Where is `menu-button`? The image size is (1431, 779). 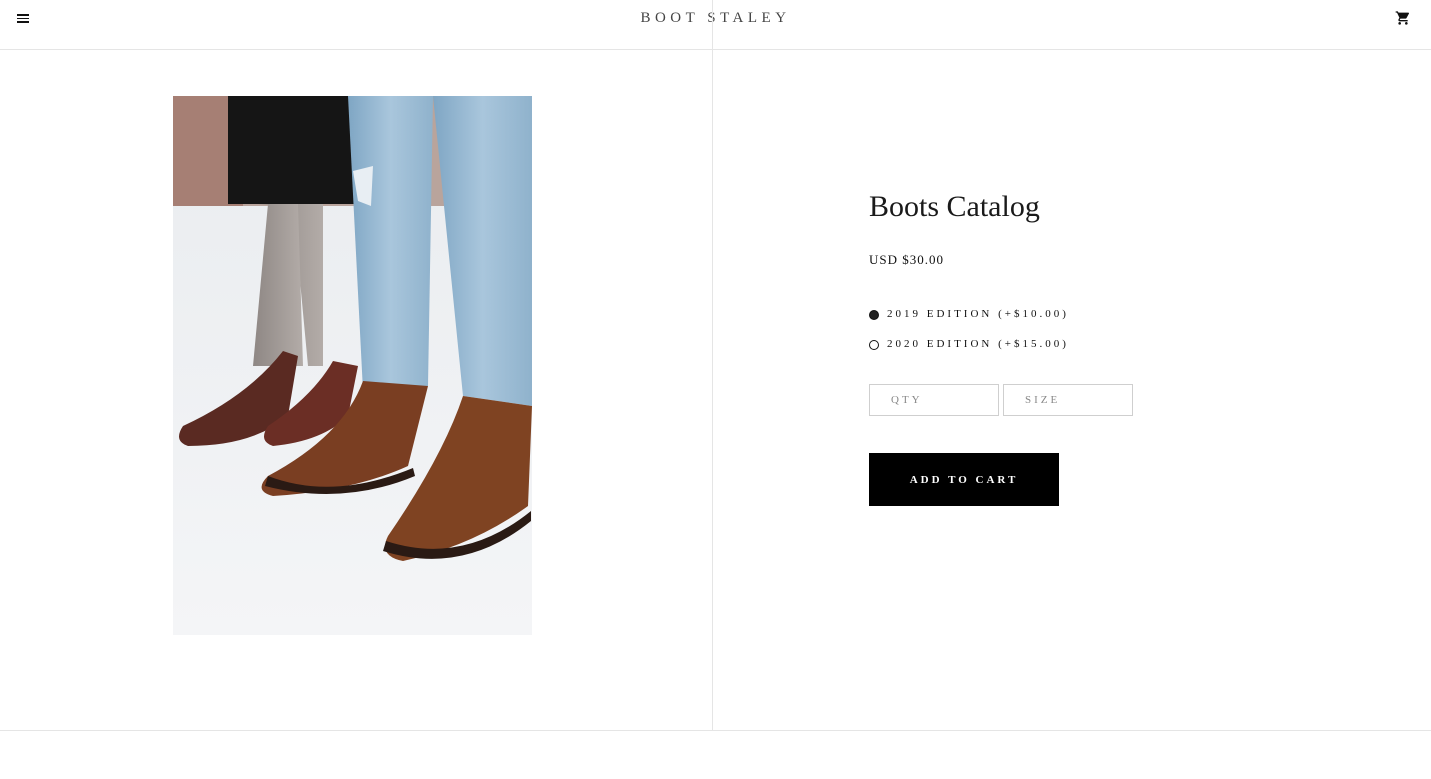 menu-button is located at coordinates (24, 19).